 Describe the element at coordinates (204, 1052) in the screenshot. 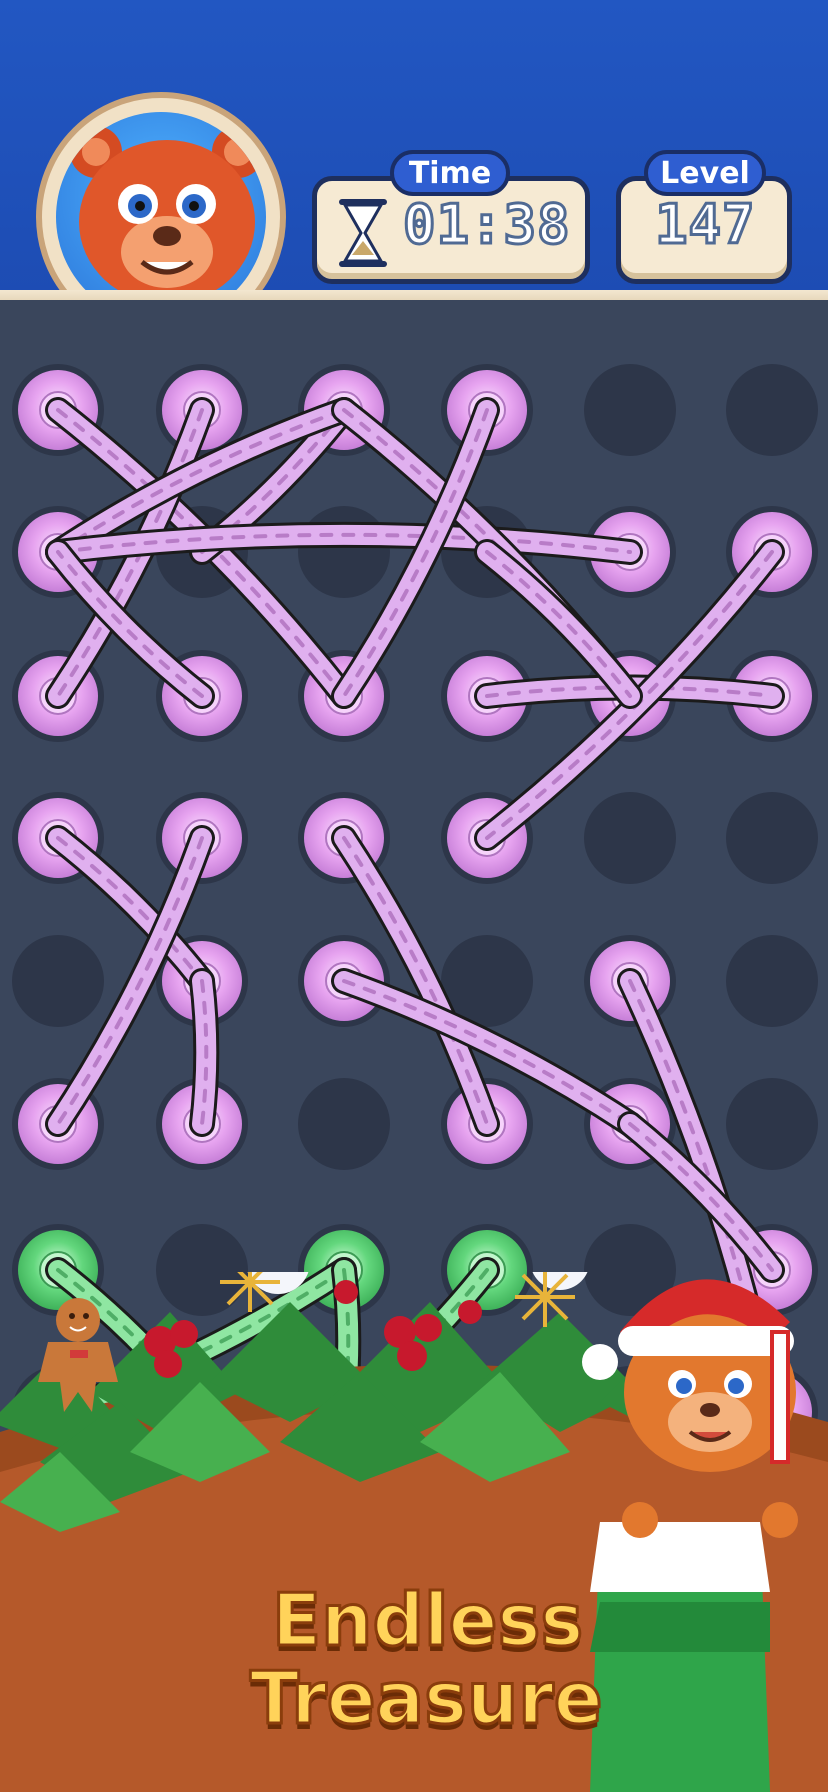

I see `pink-rope` at that location.